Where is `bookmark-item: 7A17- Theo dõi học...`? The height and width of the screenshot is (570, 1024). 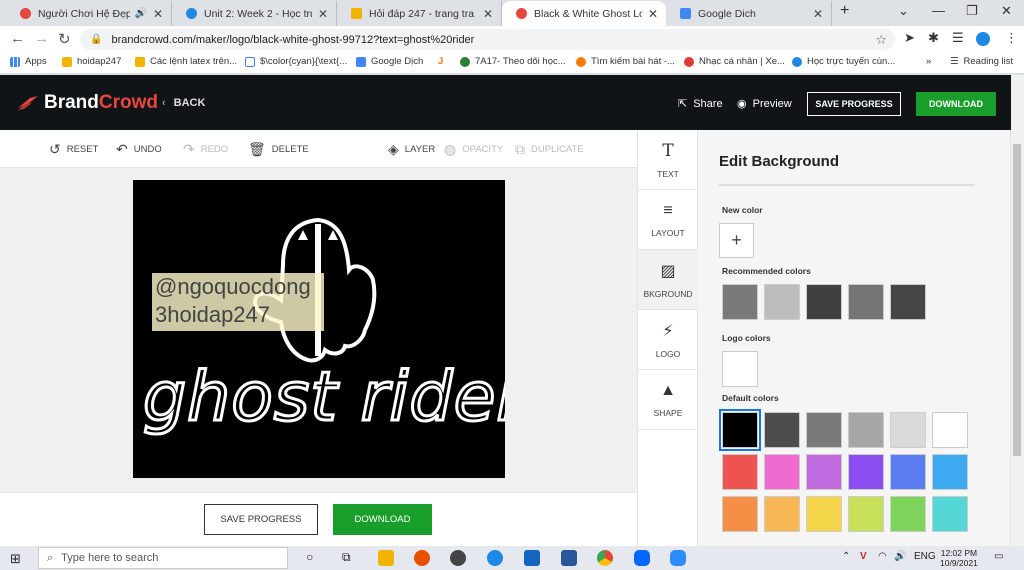 bookmark-item: 7A17- Theo dõi học... is located at coordinates (513, 61).